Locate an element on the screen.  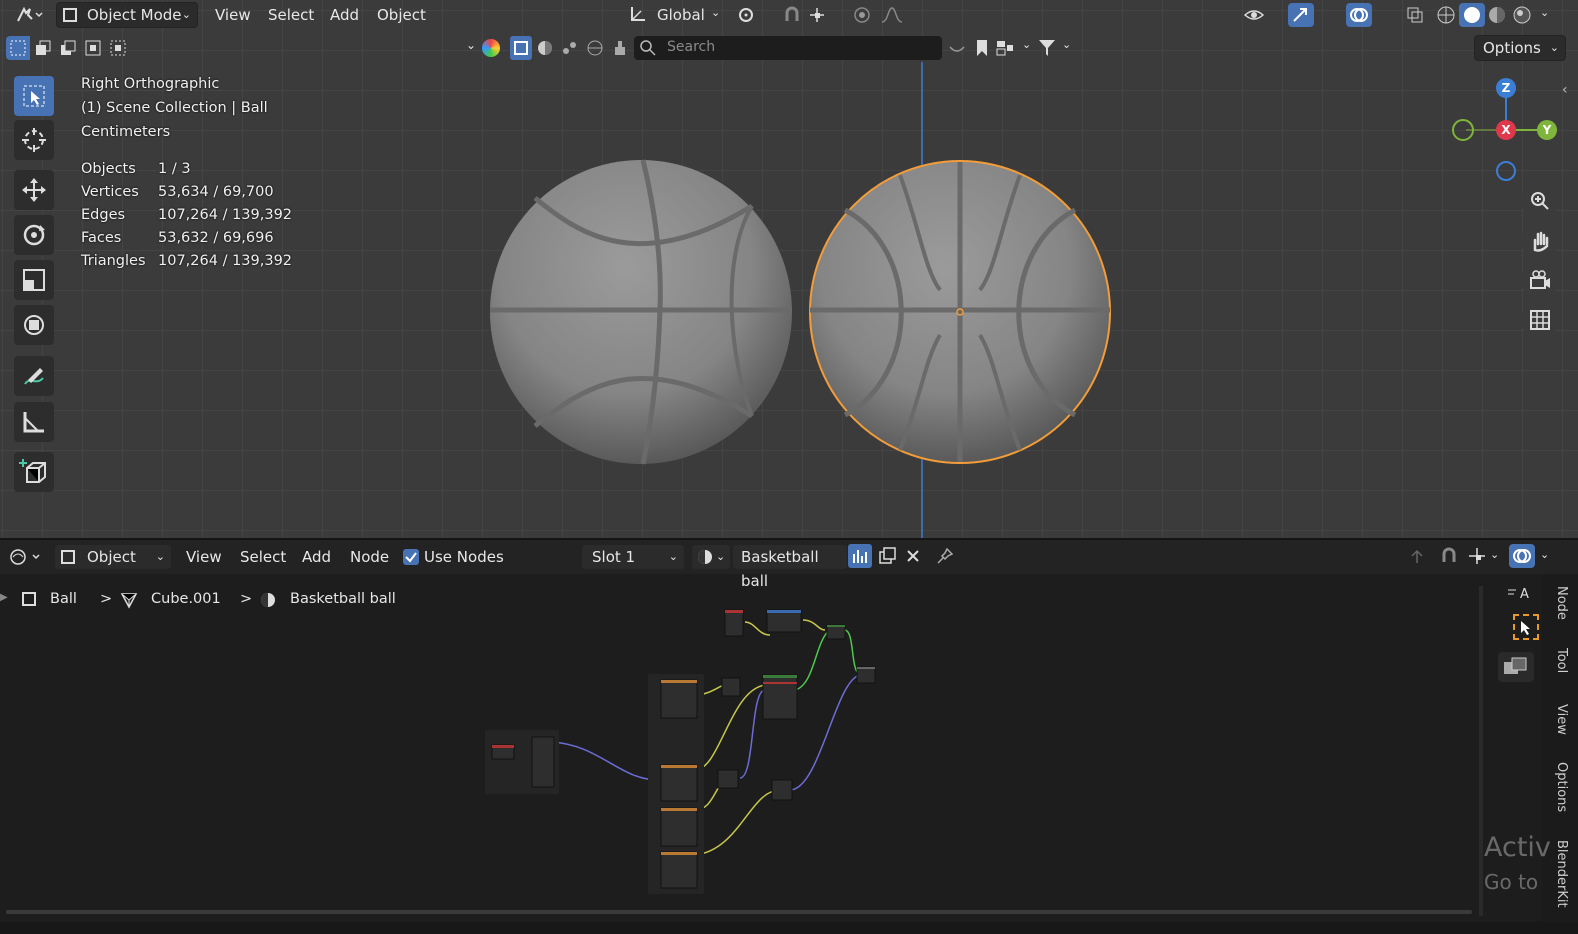
parent-node-tree-icon is located at coordinates (1417, 556).